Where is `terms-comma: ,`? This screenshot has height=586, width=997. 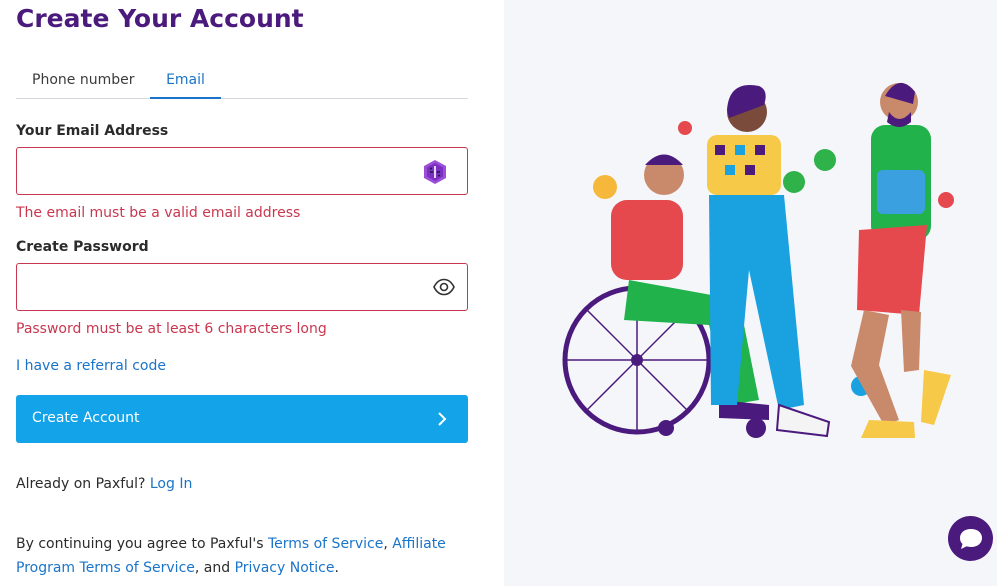
terms-comma: , is located at coordinates (385, 544).